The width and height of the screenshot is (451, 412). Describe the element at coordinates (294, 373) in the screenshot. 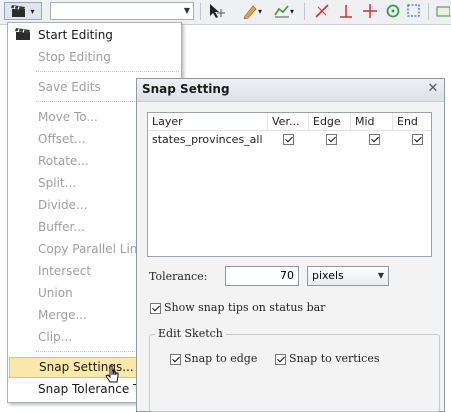

I see `edit-sketch-group` at that location.